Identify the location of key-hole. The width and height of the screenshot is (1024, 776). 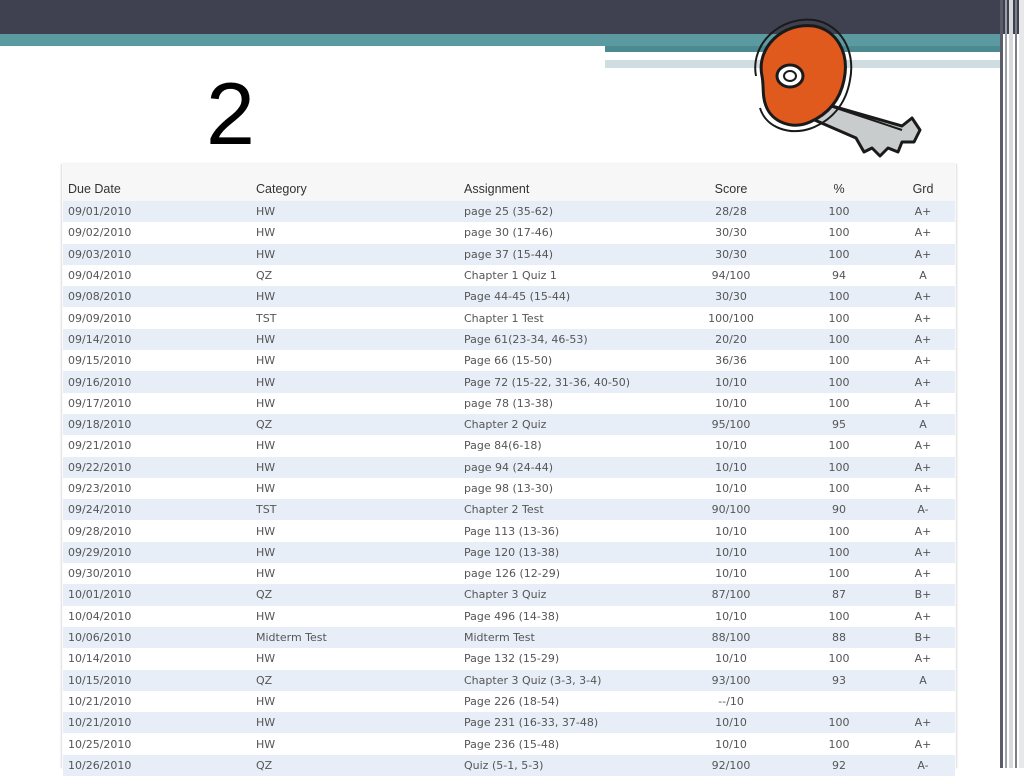
(790, 76).